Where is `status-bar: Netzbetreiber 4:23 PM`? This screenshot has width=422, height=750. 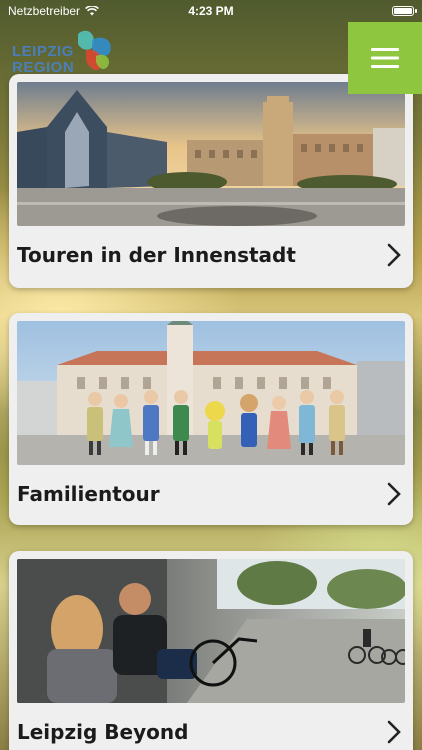
status-bar: Netzbetreiber 4:23 PM is located at coordinates (211, 11).